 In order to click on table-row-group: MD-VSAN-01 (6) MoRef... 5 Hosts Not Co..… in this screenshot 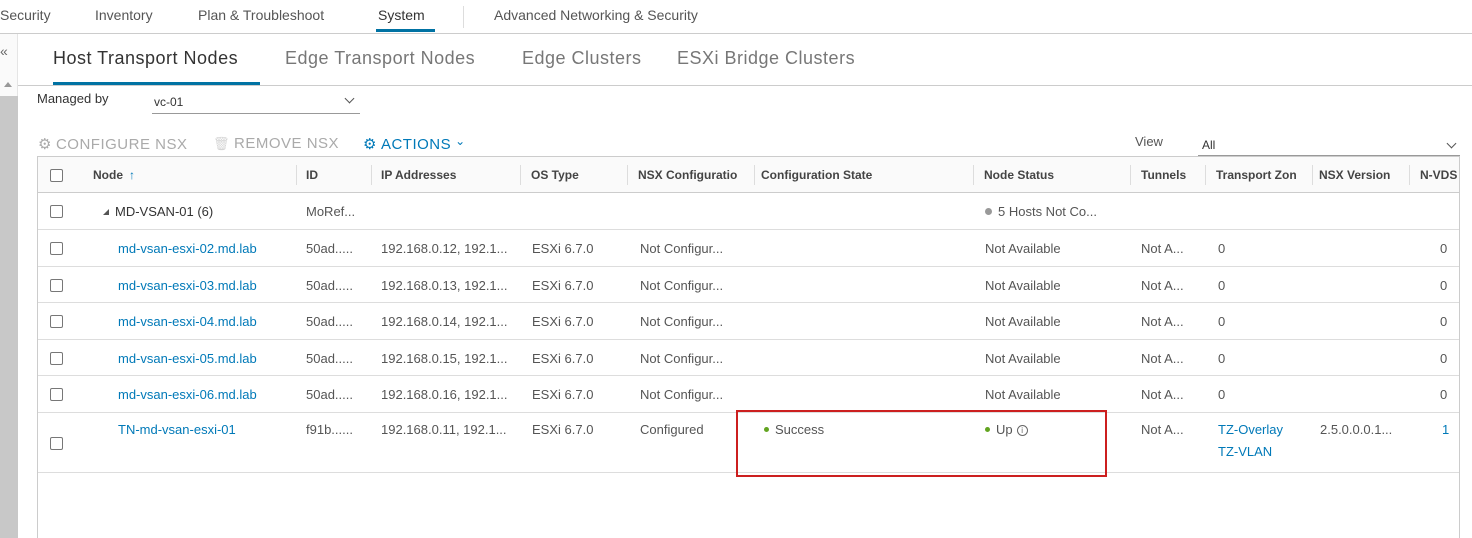, I will do `click(748, 211)`.